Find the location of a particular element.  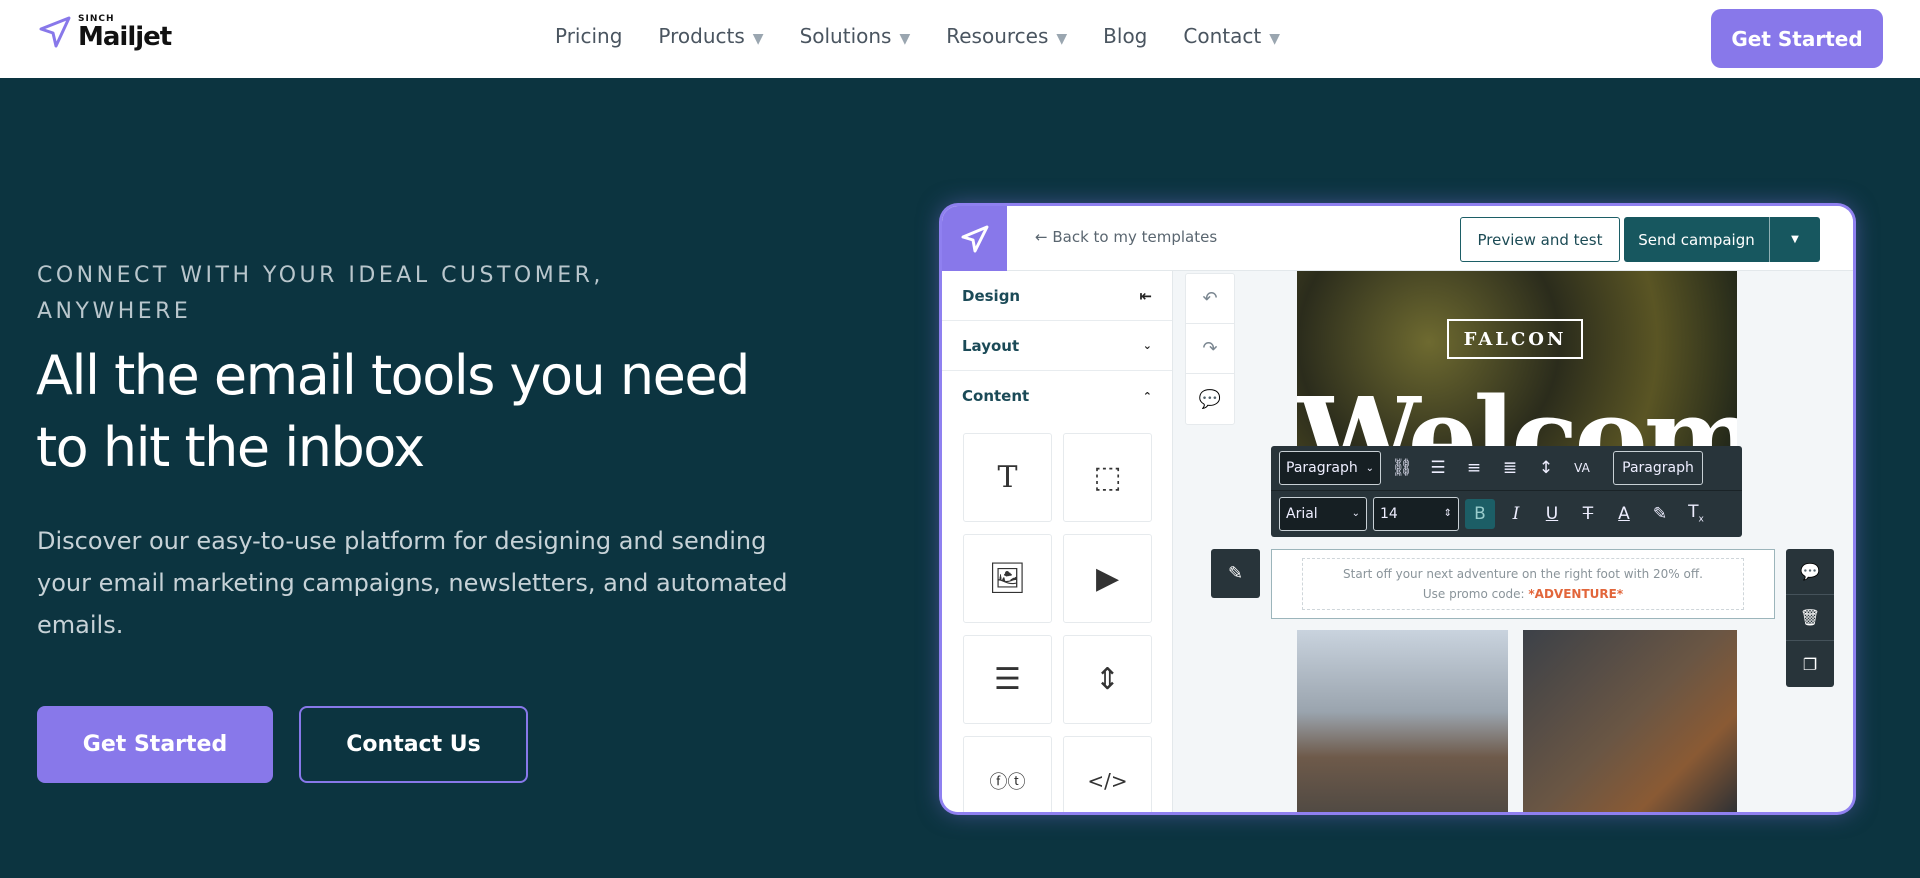

history-tools: ↶ ↷ 💬 is located at coordinates (1210, 349).